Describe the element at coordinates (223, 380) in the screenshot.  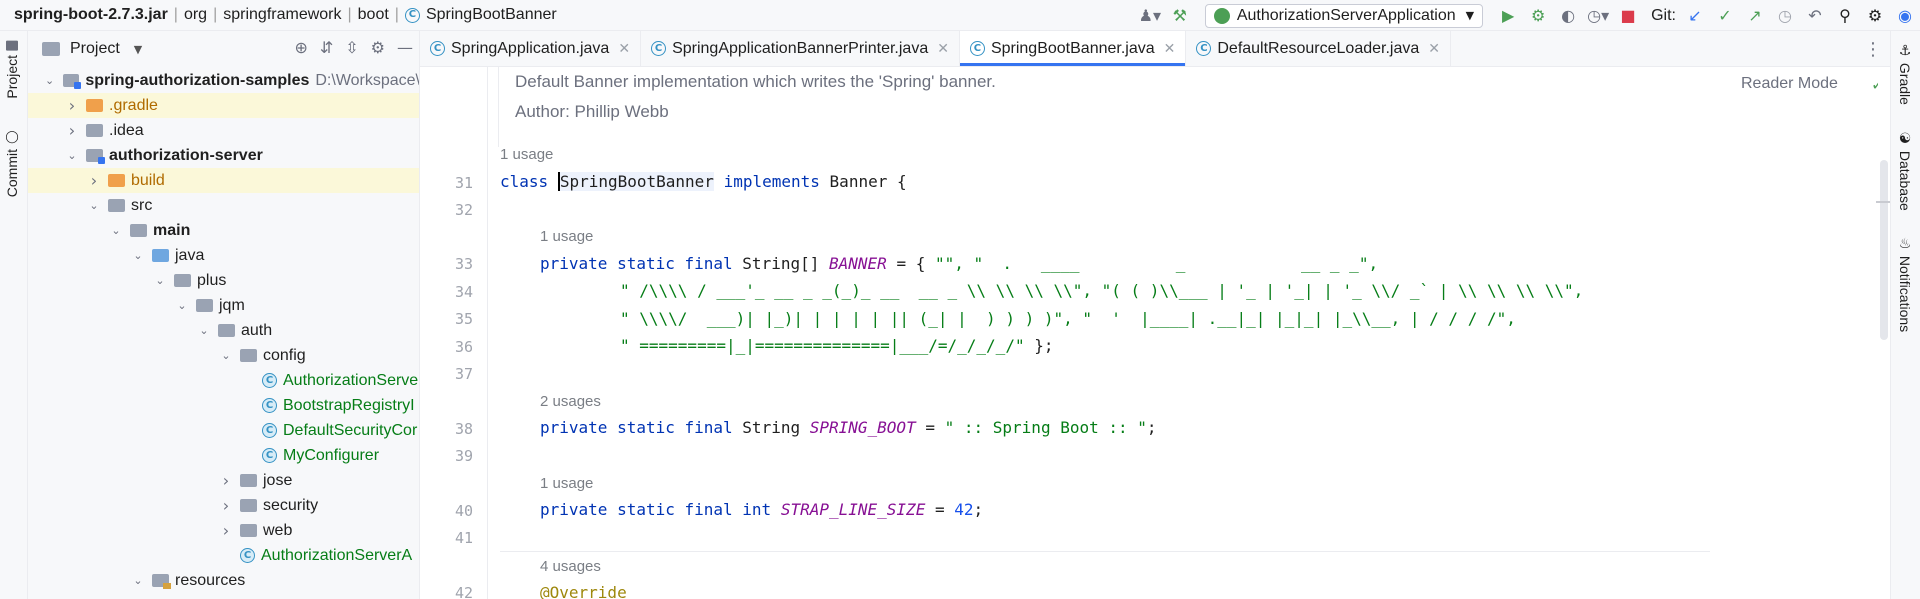
I see `tree-item: C AuthorizationServe` at that location.